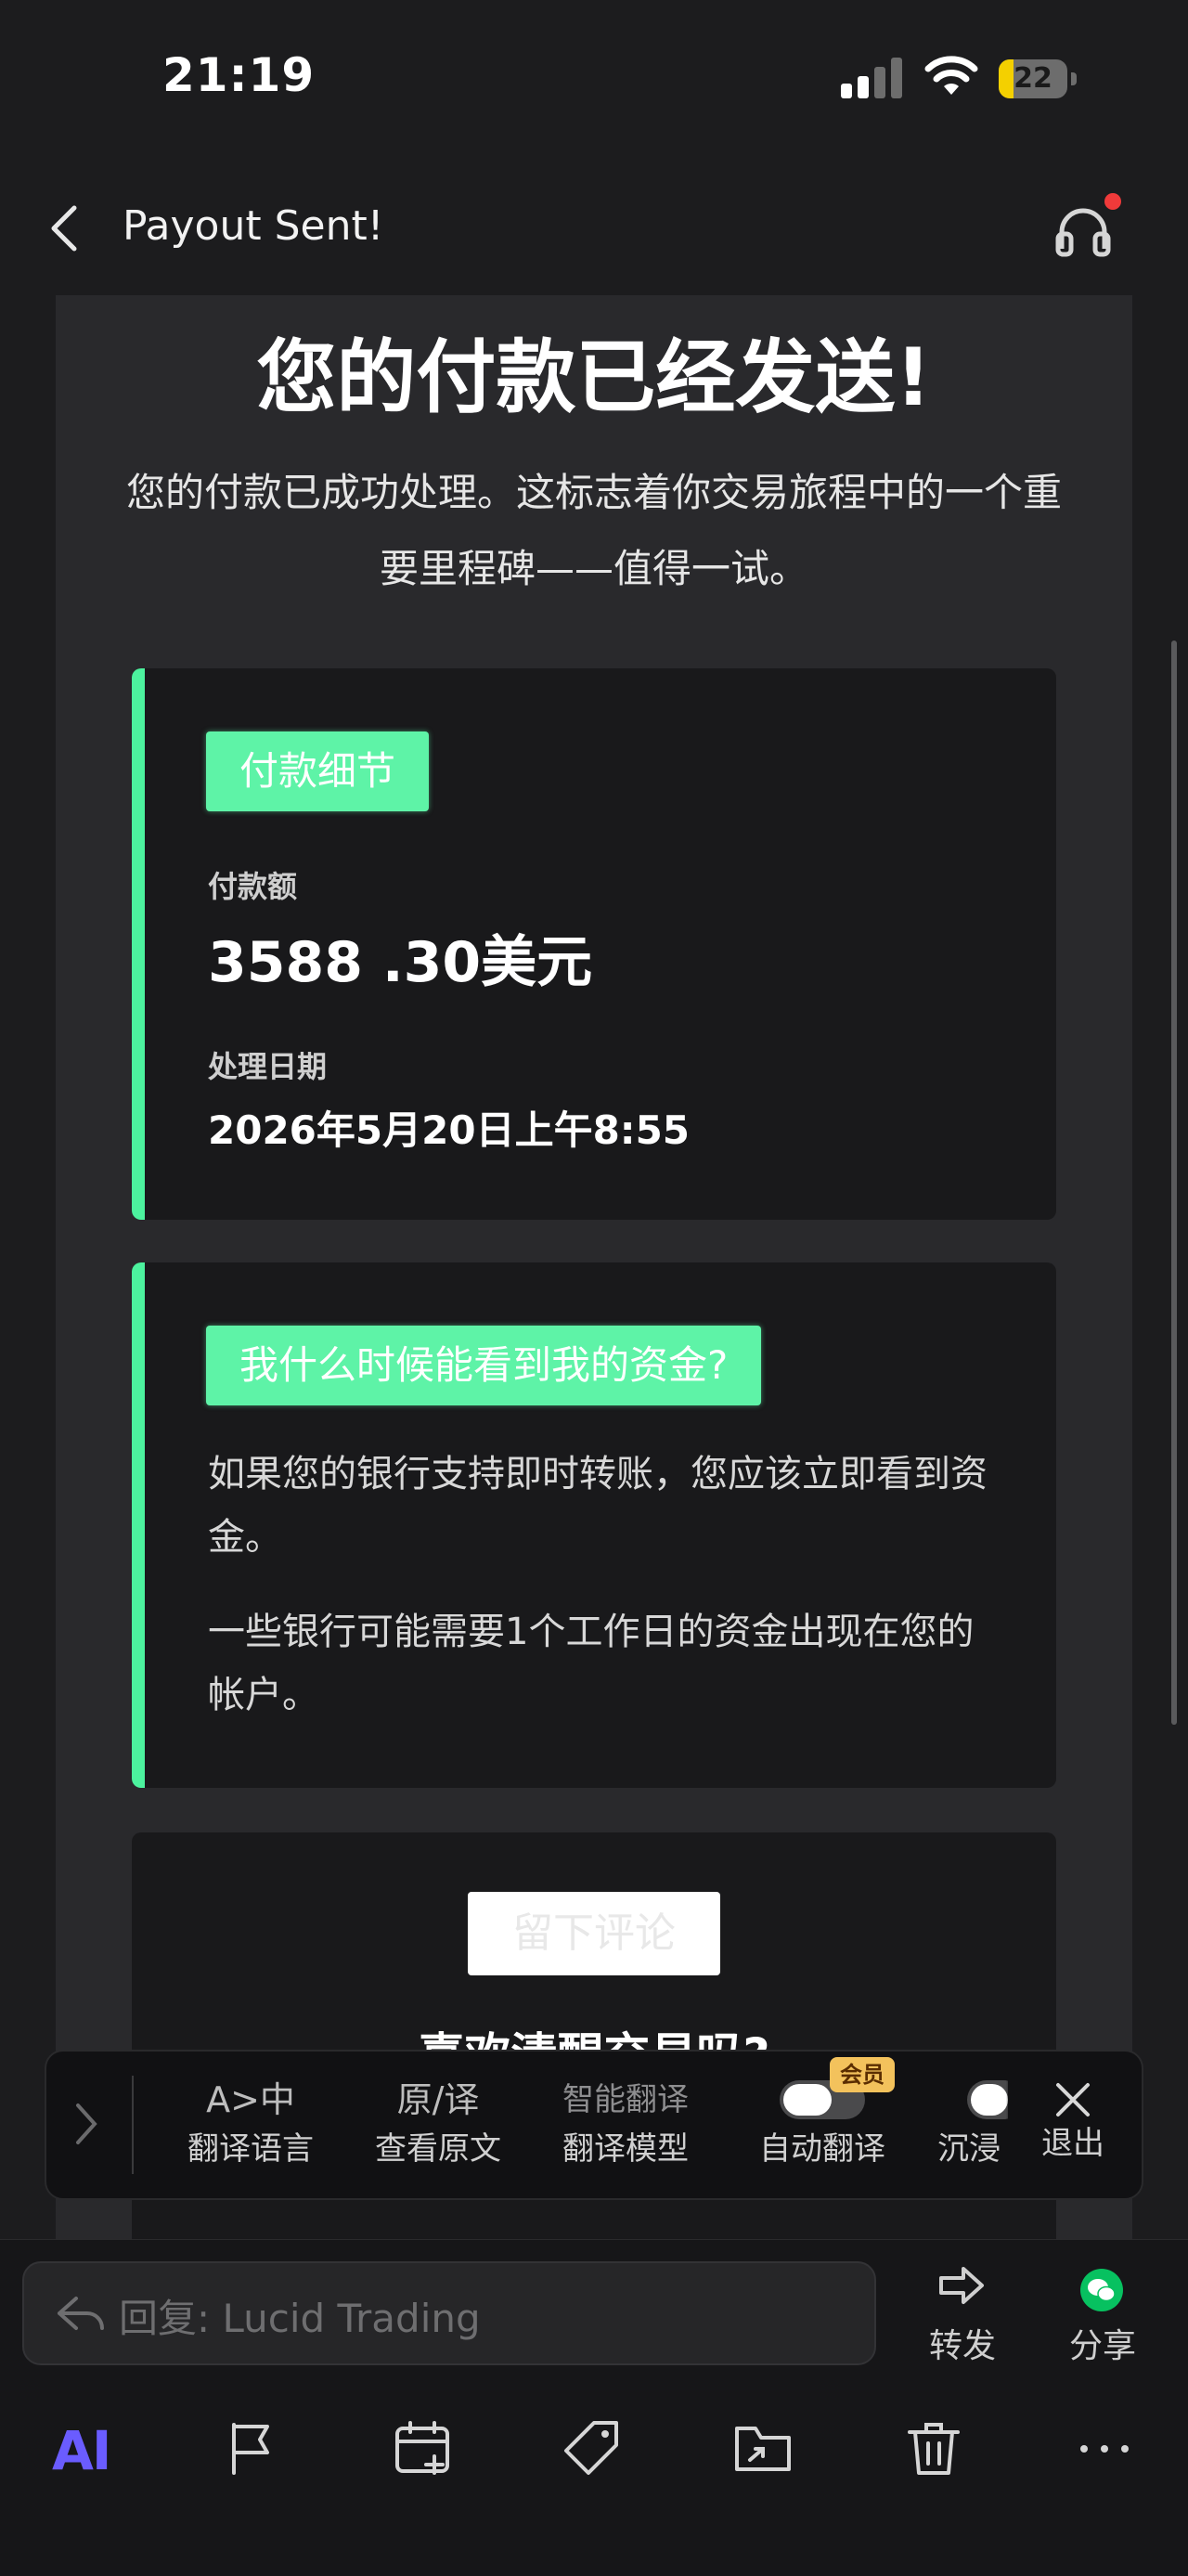 The image size is (1188, 2576). I want to click on email-headline: 您的付款已经发送!, so click(594, 377).